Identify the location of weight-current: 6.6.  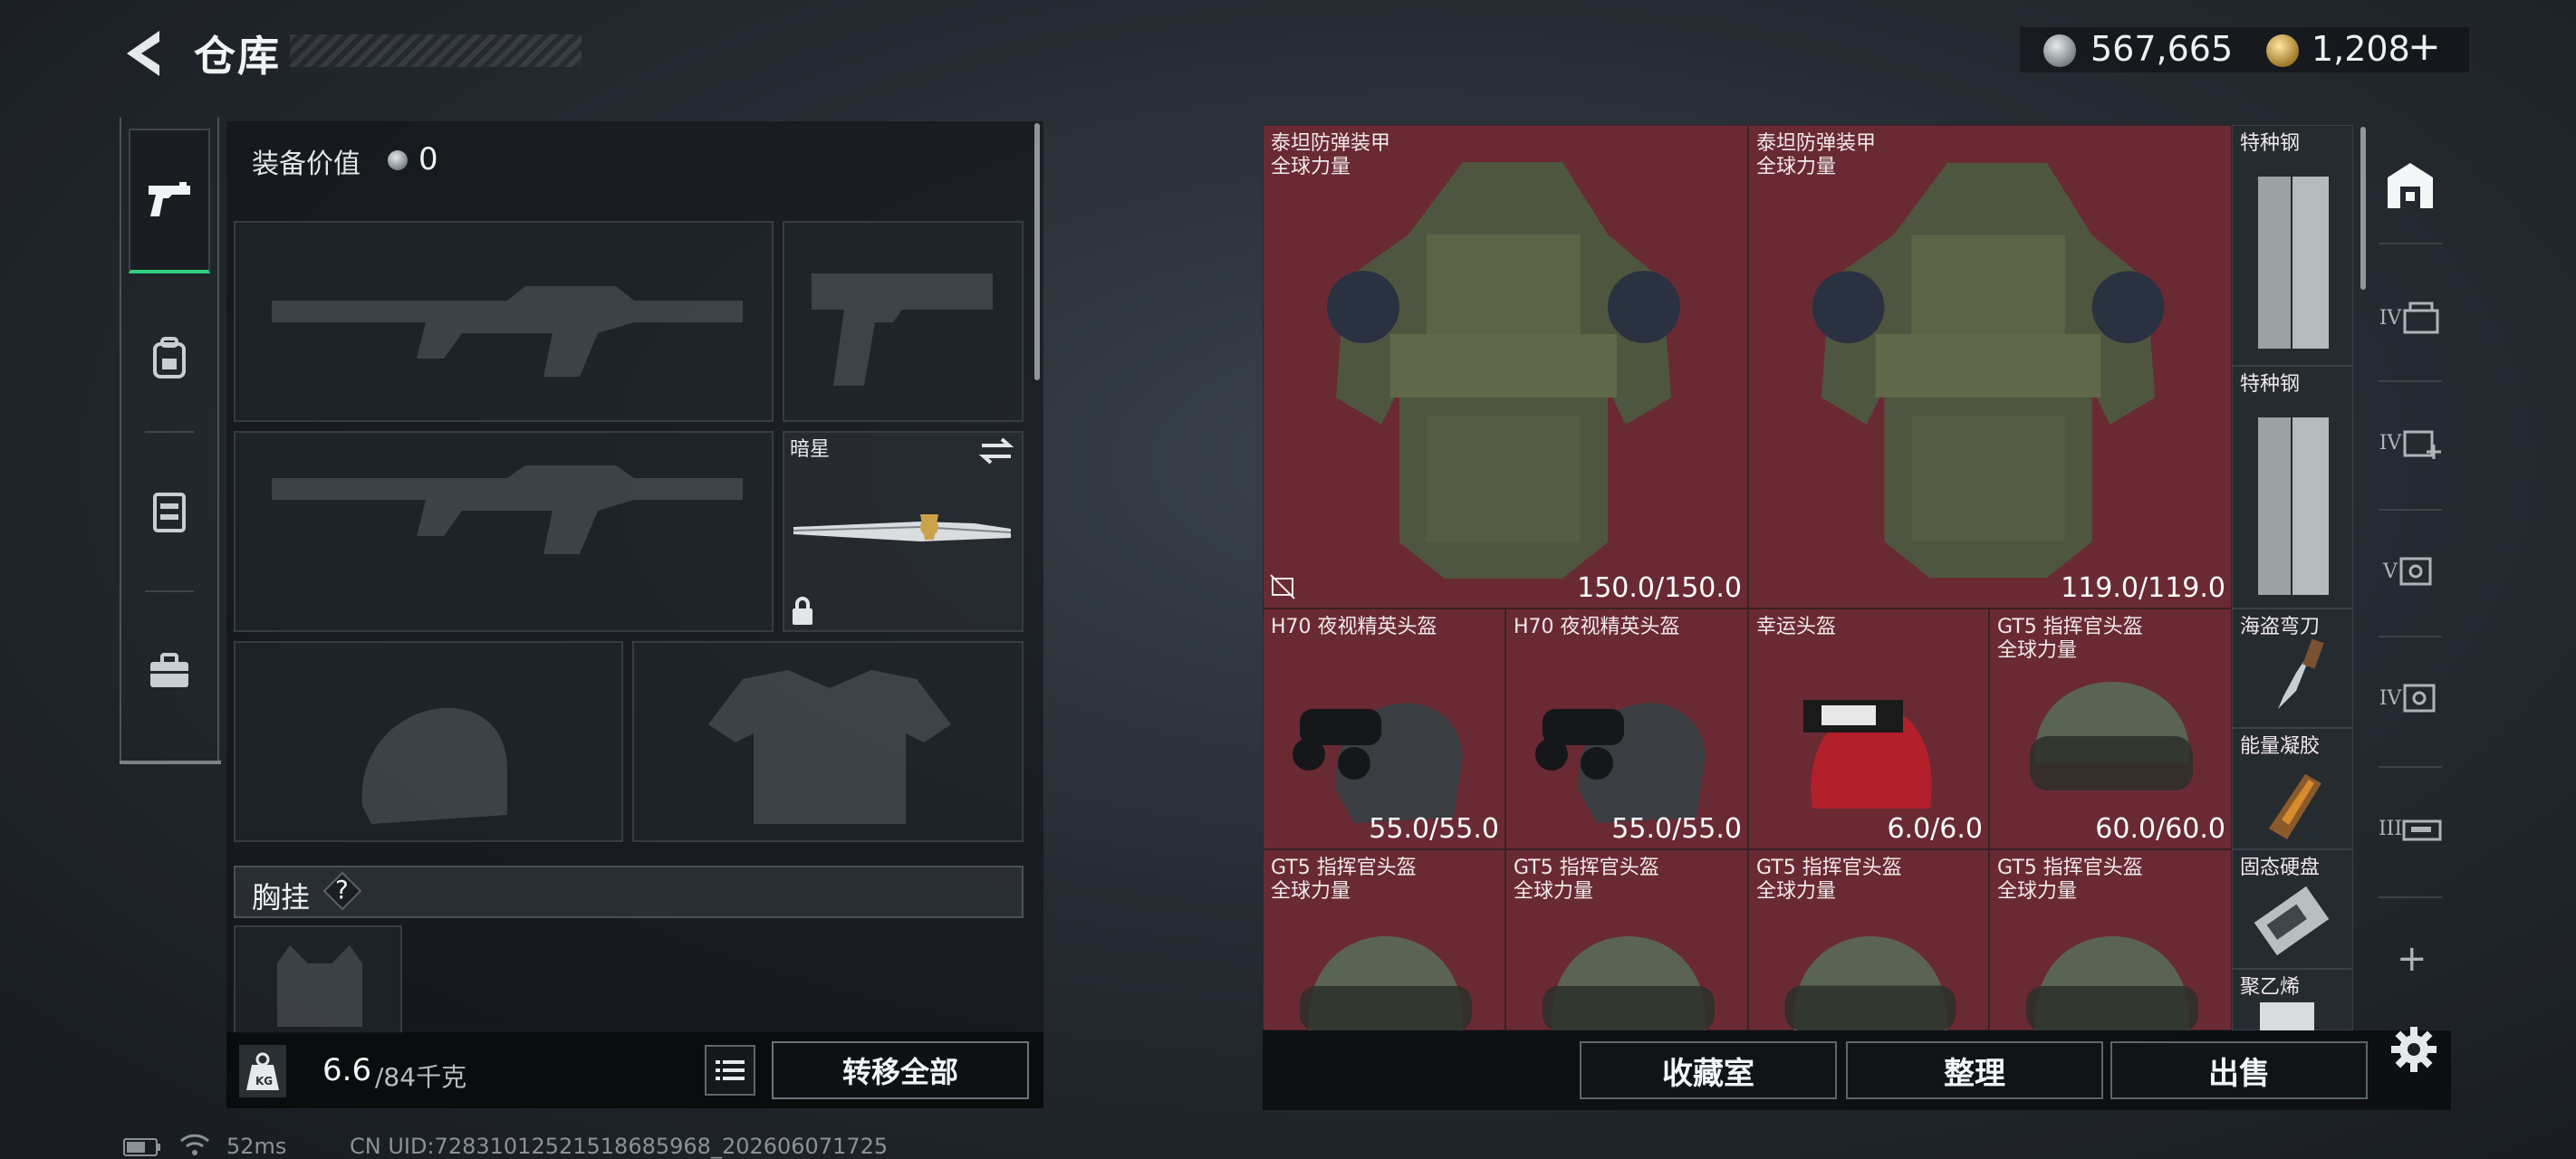
(347, 1070).